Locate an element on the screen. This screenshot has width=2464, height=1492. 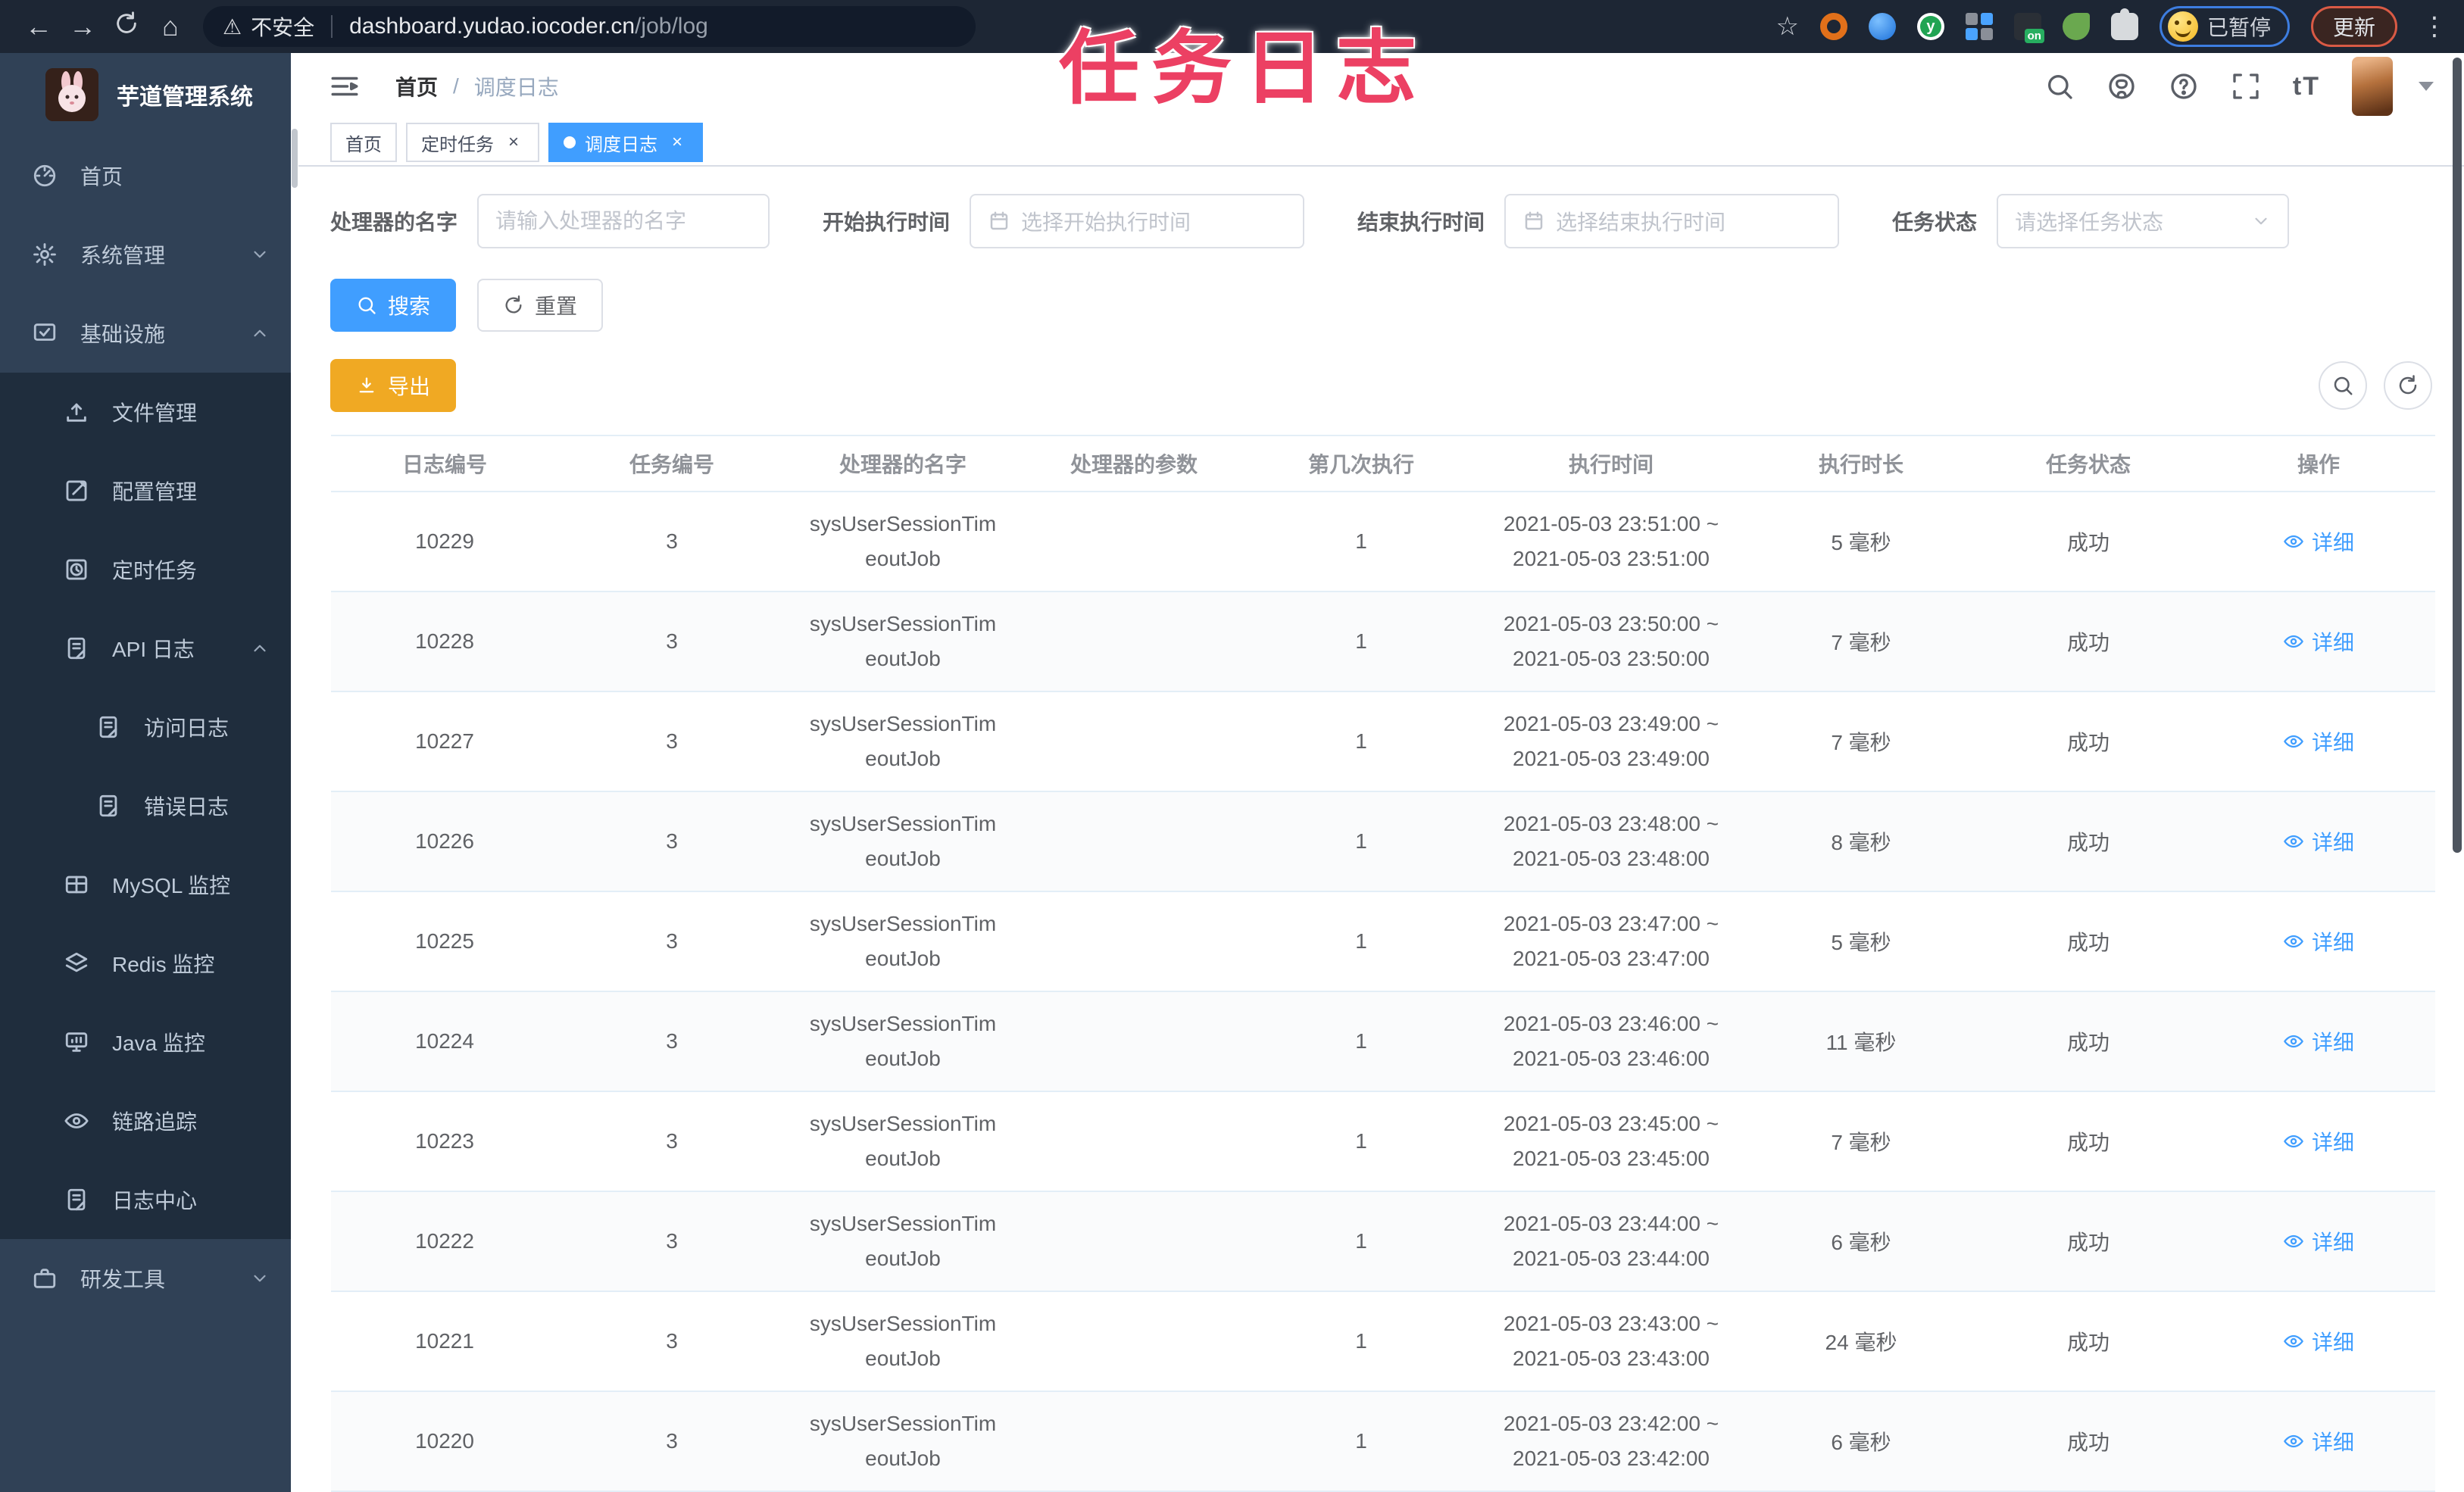
help-icon is located at coordinates (2184, 86).